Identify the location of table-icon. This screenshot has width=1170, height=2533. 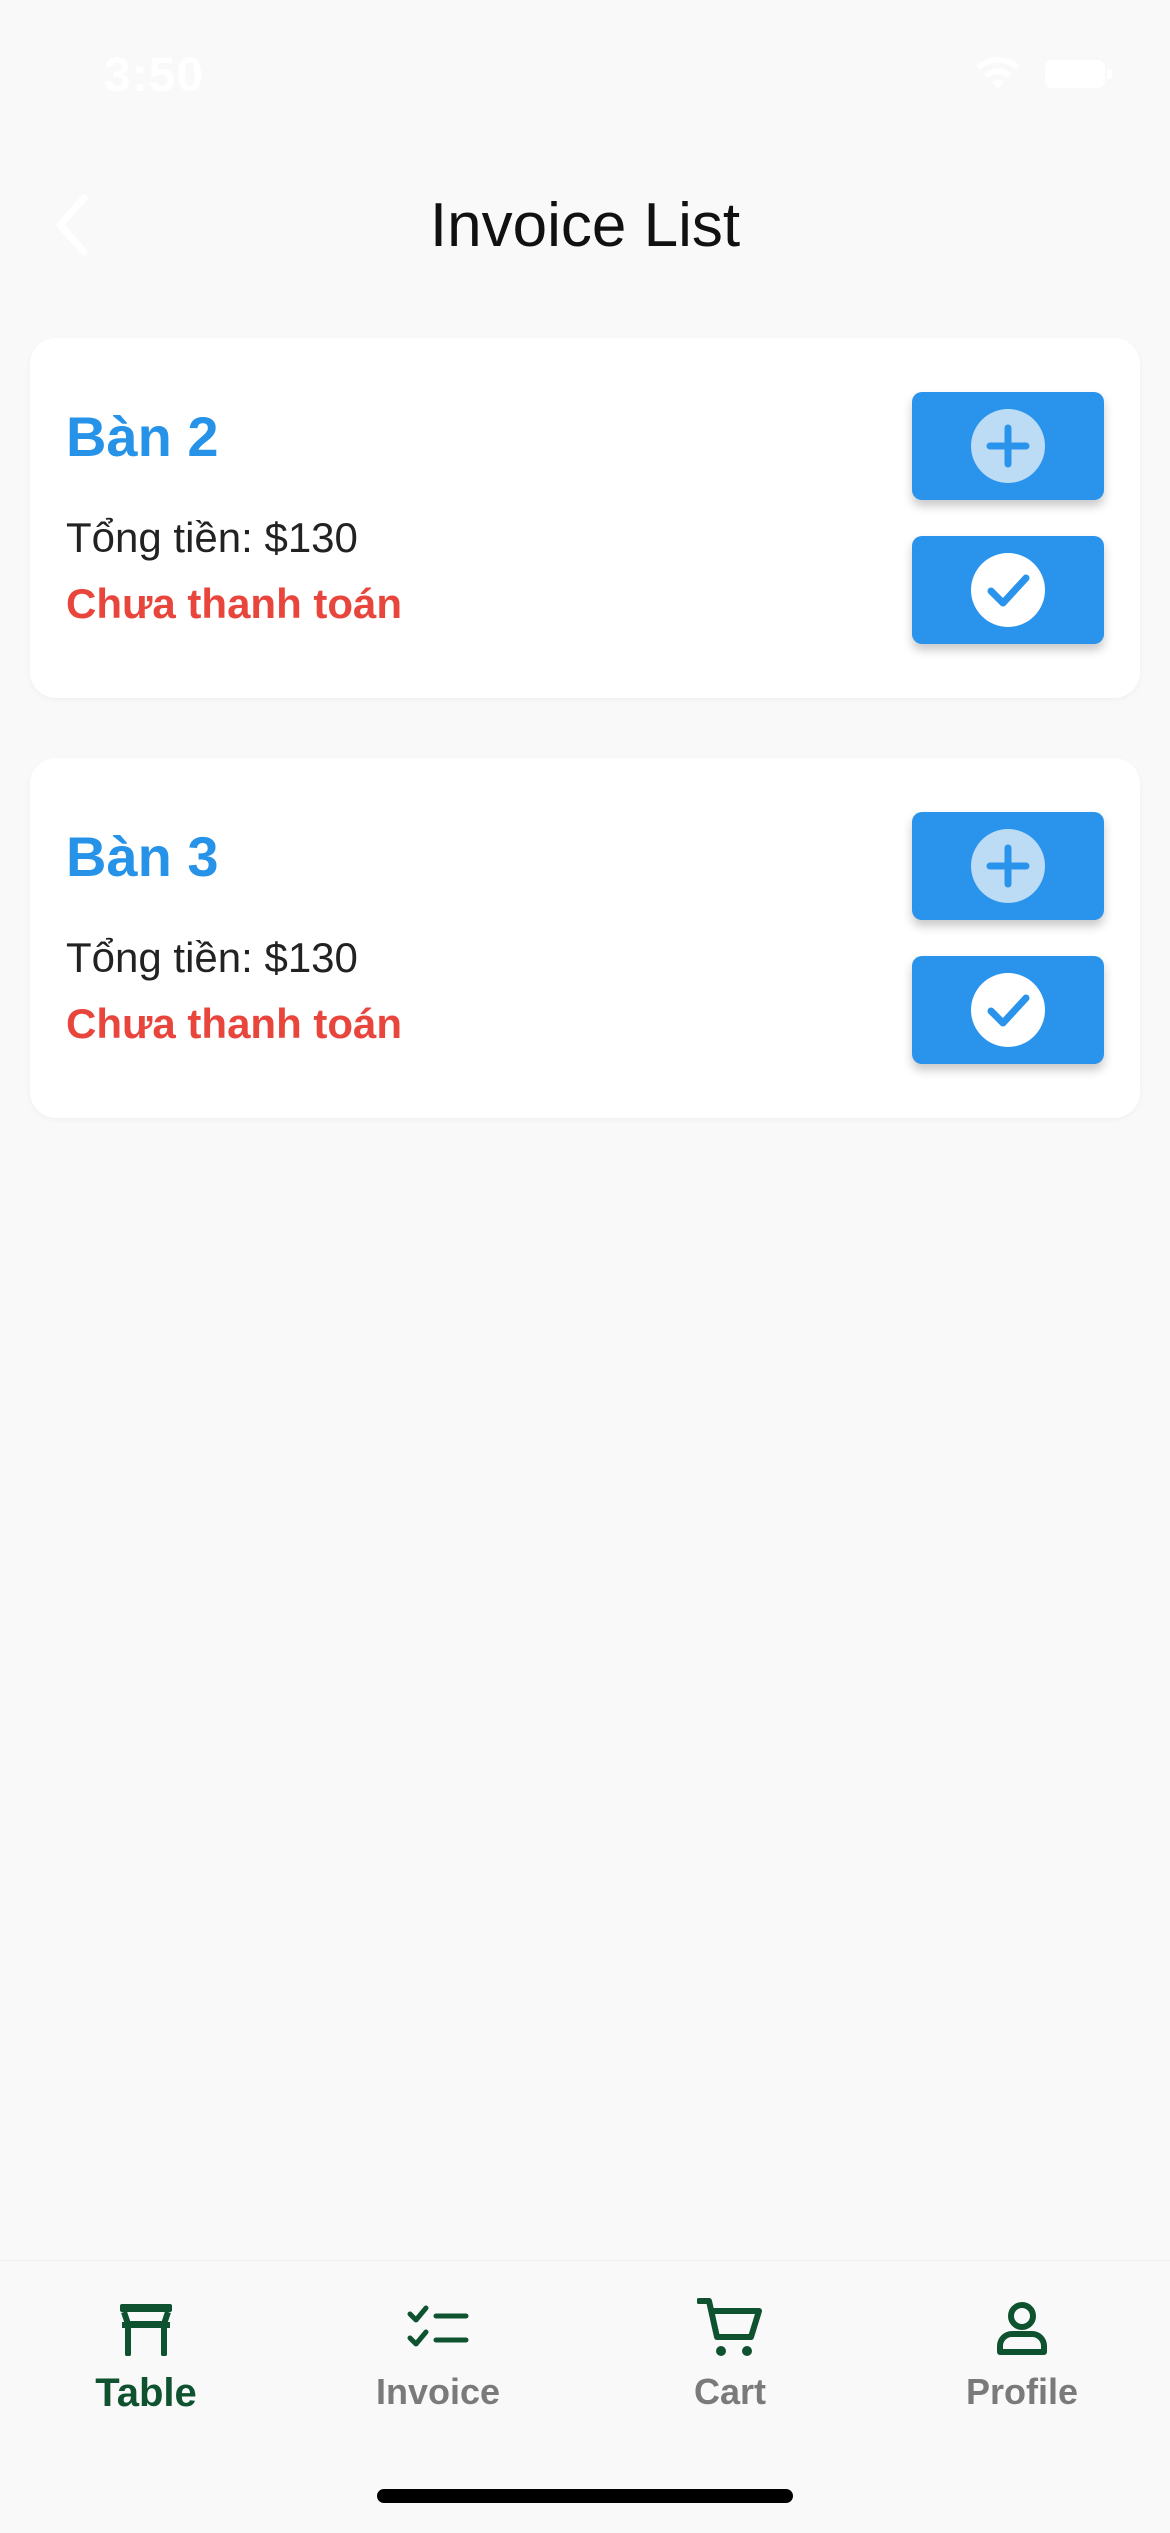
(146, 2328).